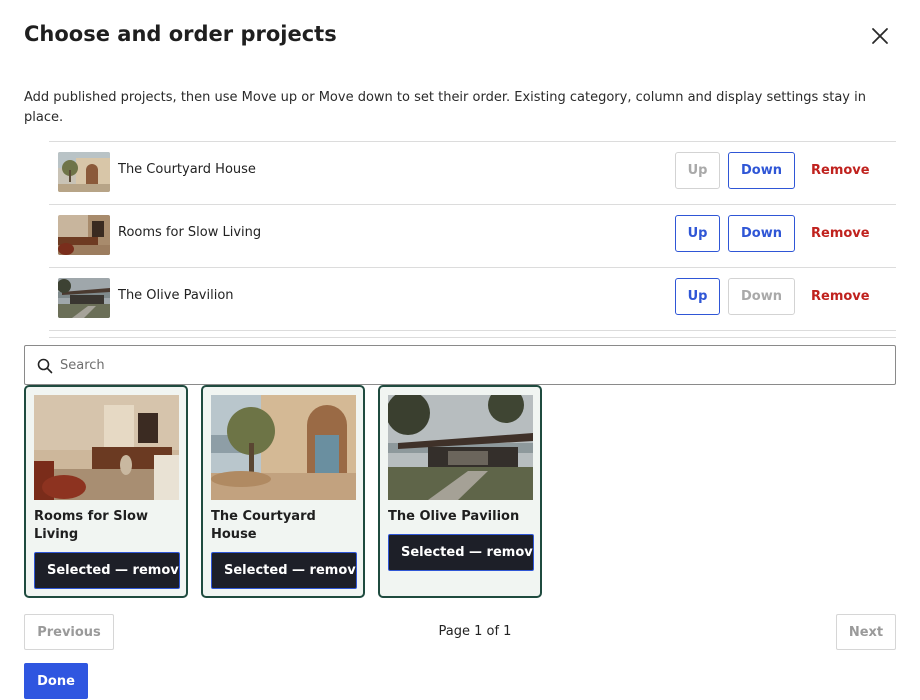 This screenshot has width=920, height=700. Describe the element at coordinates (180, 34) in the screenshot. I see `dialog-title: Choose and order projects` at that location.